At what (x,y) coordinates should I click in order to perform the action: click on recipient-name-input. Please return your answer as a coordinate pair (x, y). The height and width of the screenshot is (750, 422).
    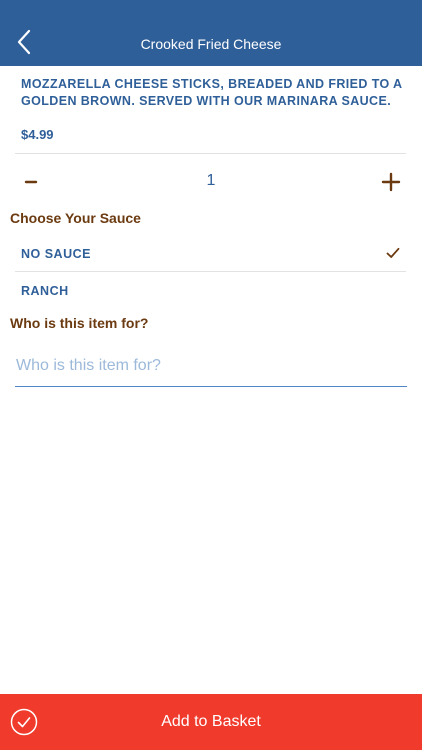
    Looking at the image, I should click on (211, 366).